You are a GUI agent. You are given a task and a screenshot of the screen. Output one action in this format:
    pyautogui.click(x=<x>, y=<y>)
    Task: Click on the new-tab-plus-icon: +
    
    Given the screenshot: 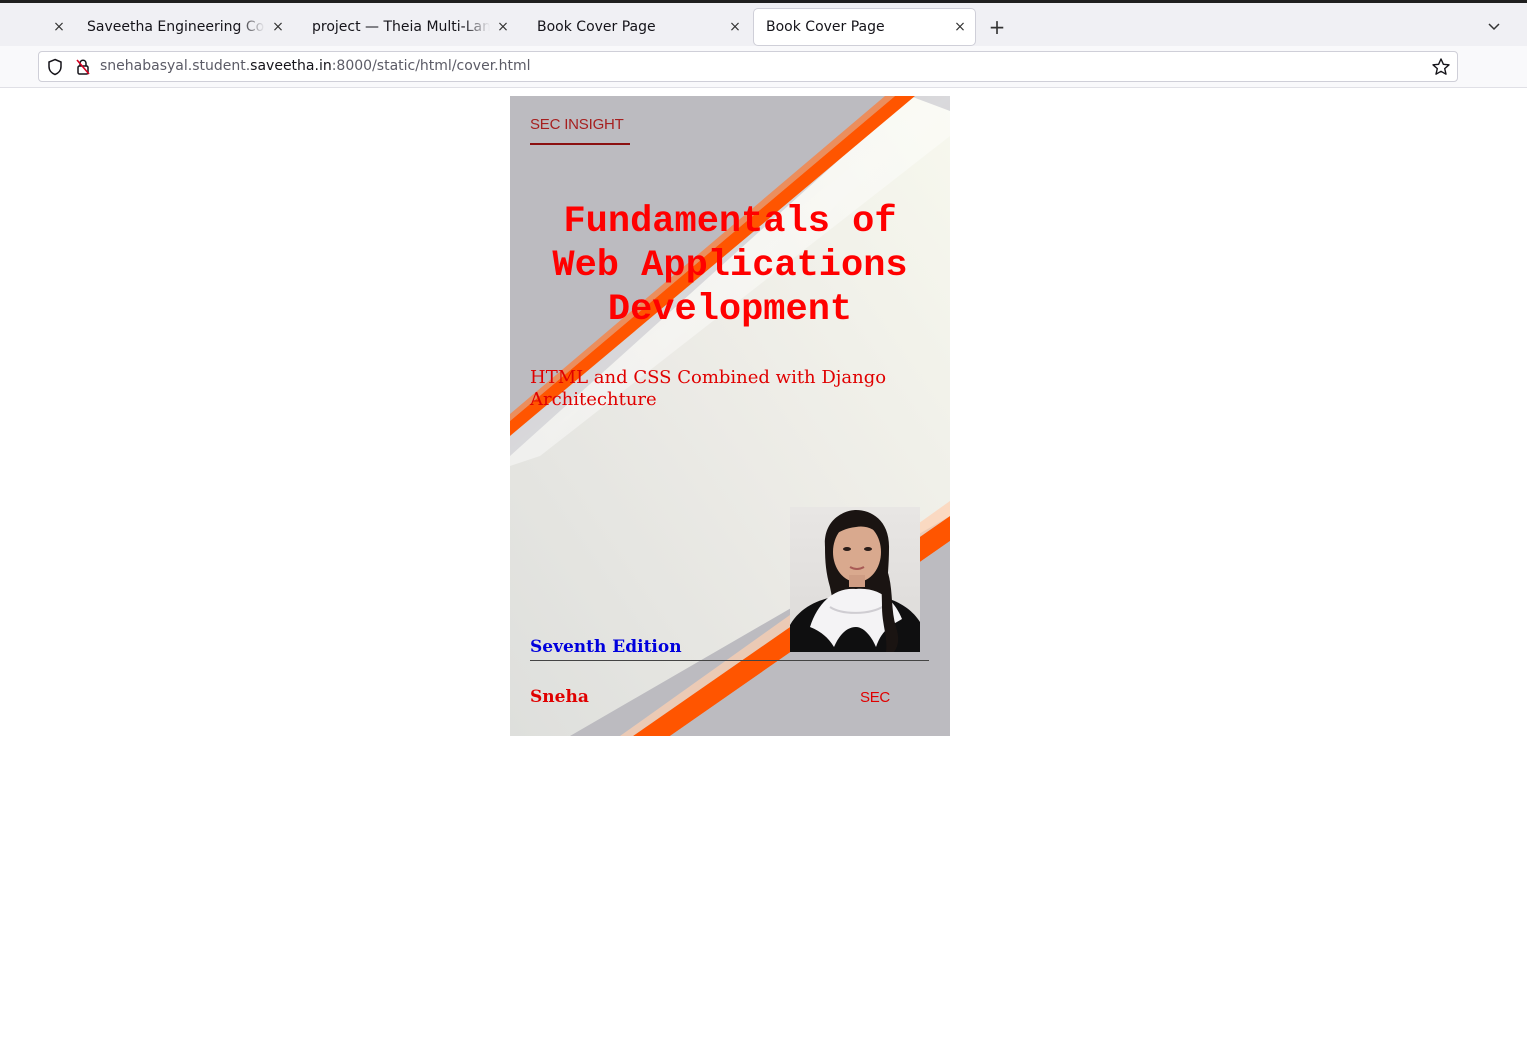 What is the action you would take?
    pyautogui.click(x=997, y=27)
    